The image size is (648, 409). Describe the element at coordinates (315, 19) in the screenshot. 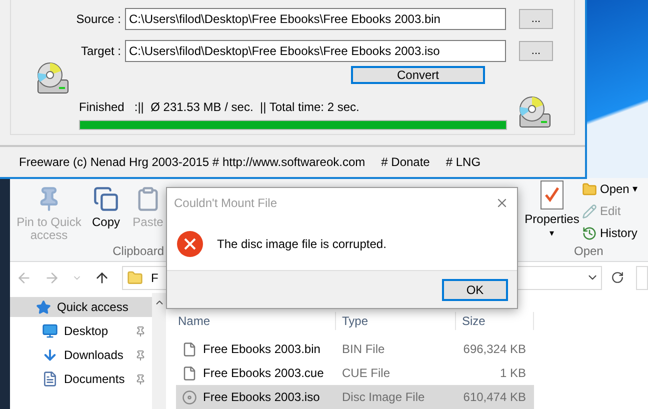

I see `source-field: C:\Users\filod\Desktop\Free Ebooks\Free Ebooks 2003.bin` at that location.